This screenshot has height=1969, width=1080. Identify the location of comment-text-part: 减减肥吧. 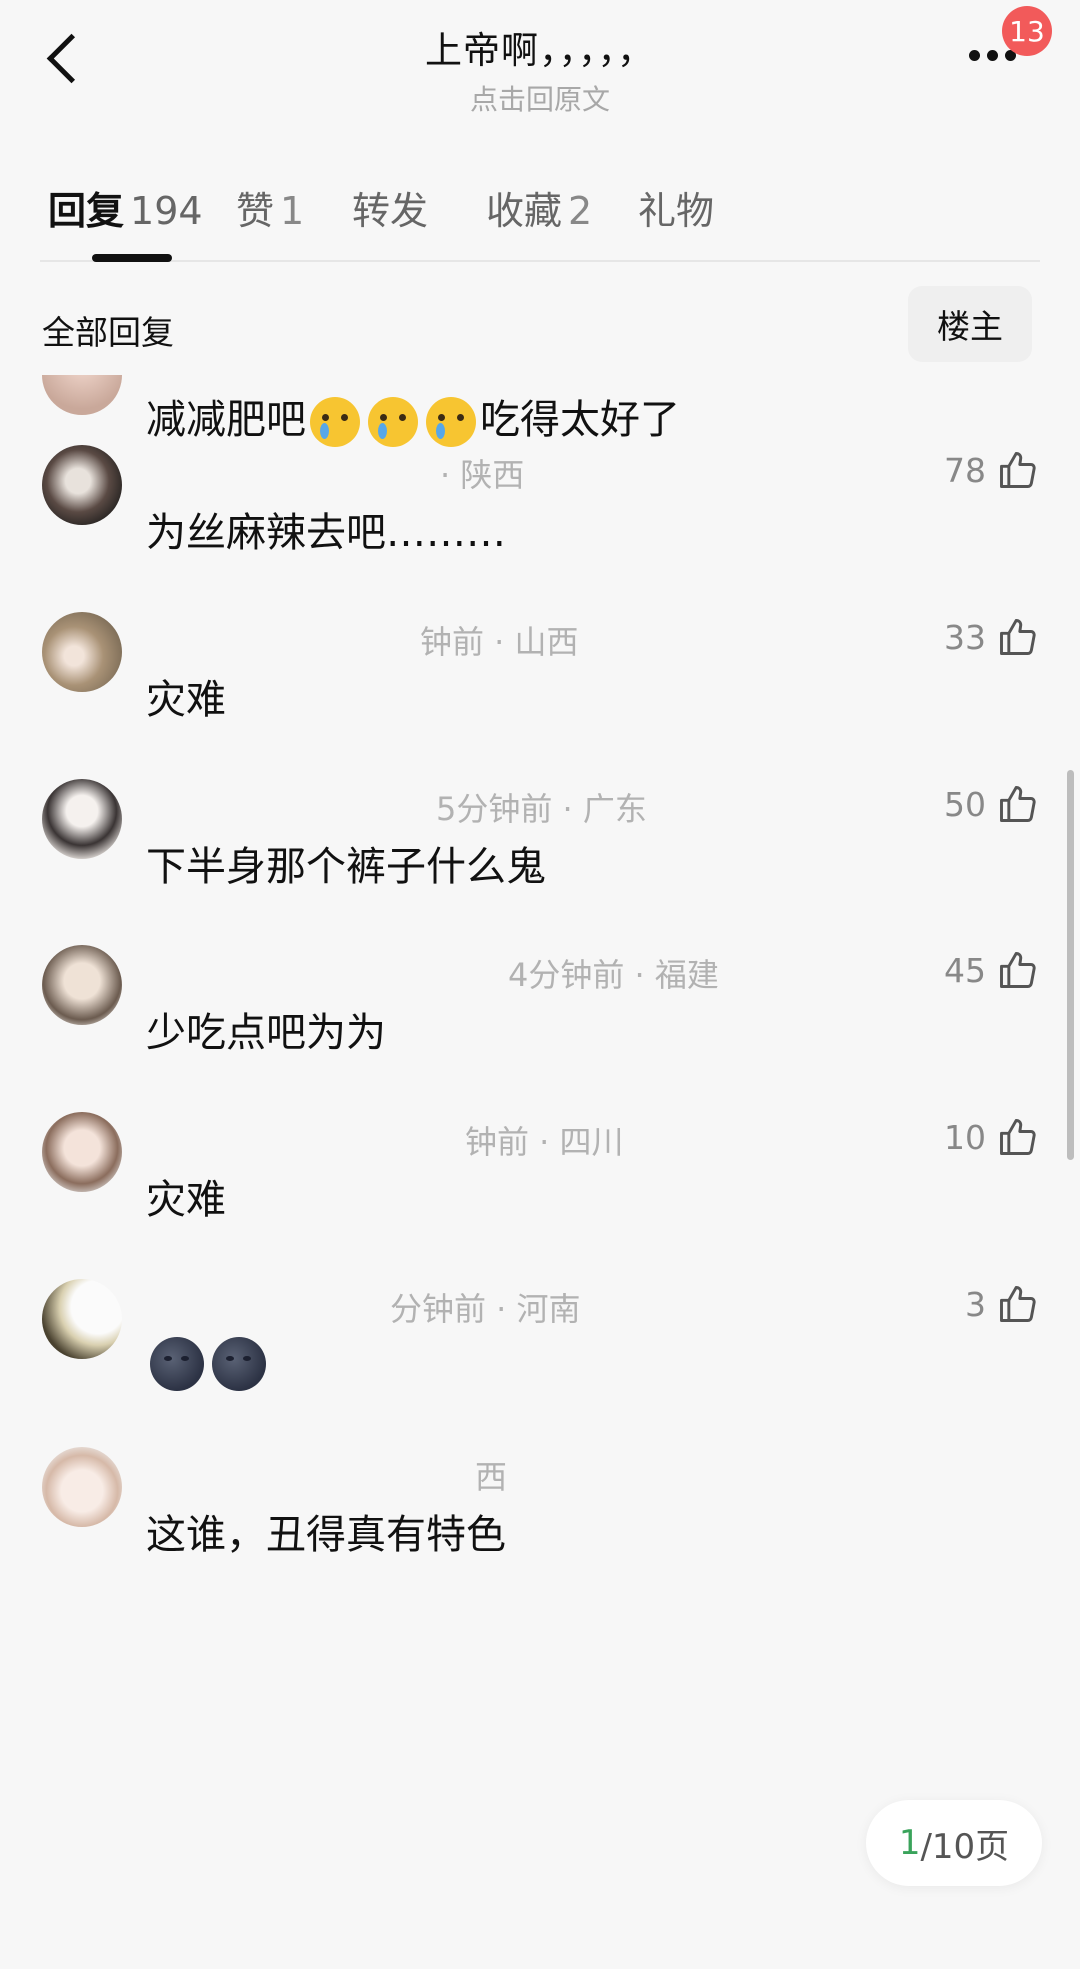
(226, 420).